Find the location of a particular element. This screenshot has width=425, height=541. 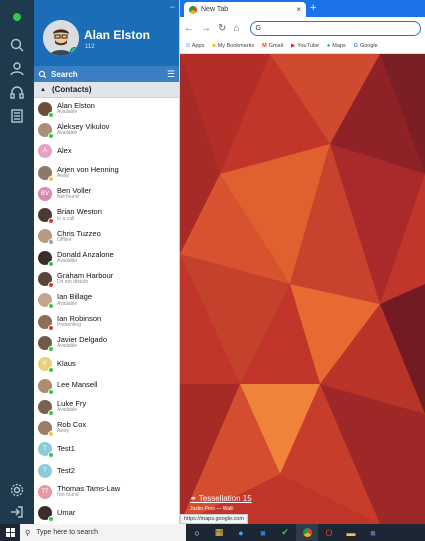

list-view-icon: ☰ is located at coordinates (171, 74).